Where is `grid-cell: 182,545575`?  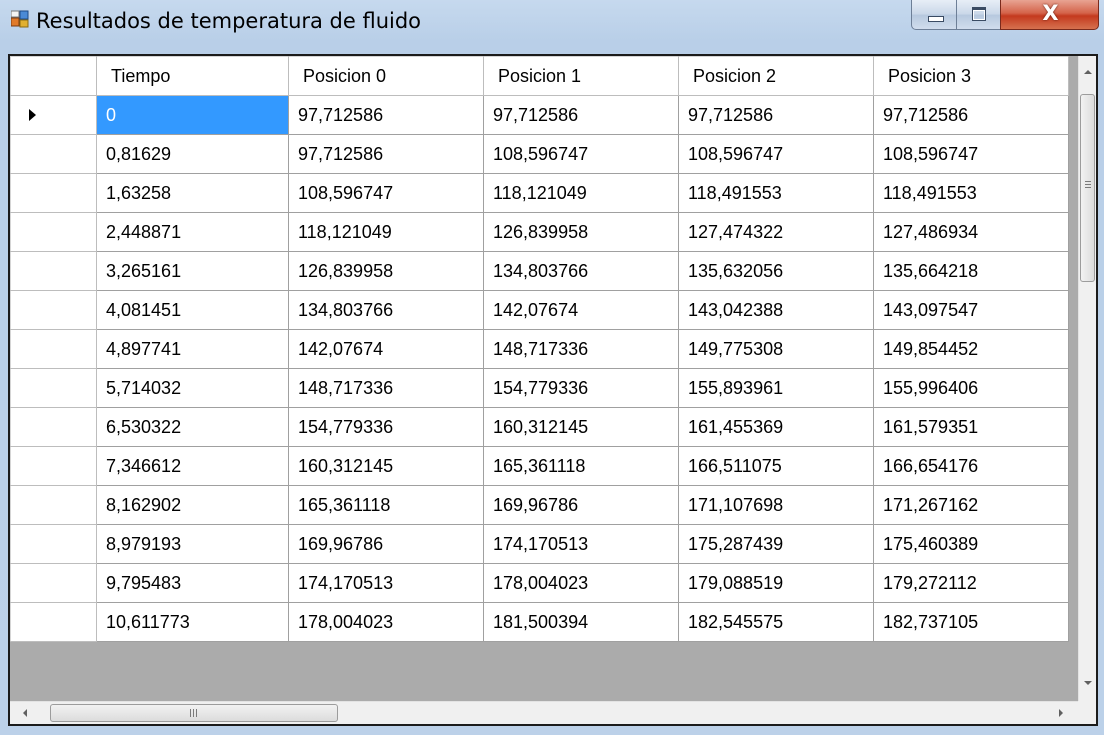 grid-cell: 182,545575 is located at coordinates (776, 622).